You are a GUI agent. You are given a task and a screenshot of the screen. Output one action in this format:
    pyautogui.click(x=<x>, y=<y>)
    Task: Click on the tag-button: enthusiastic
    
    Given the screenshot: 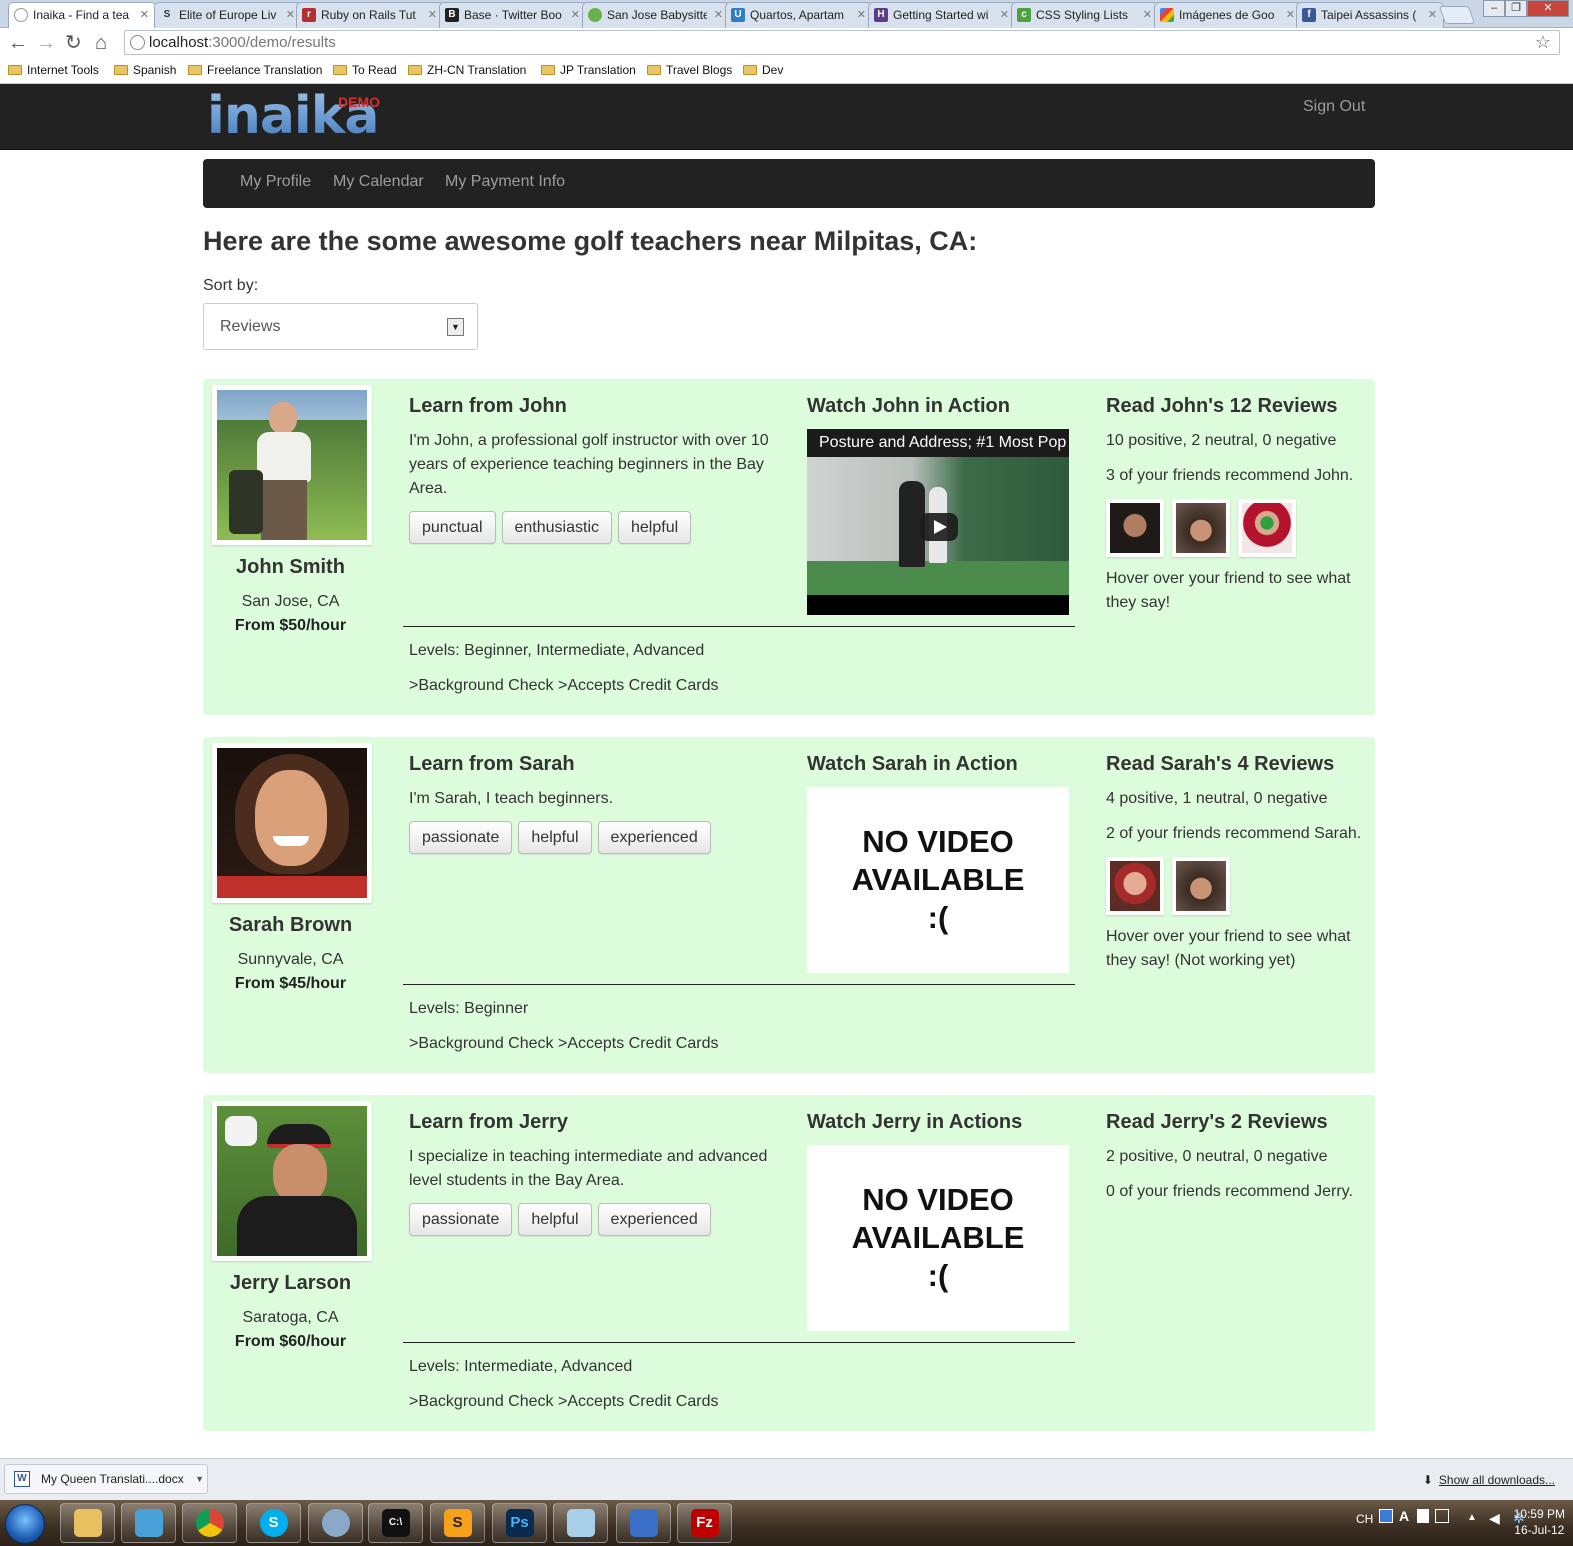 What is the action you would take?
    pyautogui.click(x=556, y=527)
    